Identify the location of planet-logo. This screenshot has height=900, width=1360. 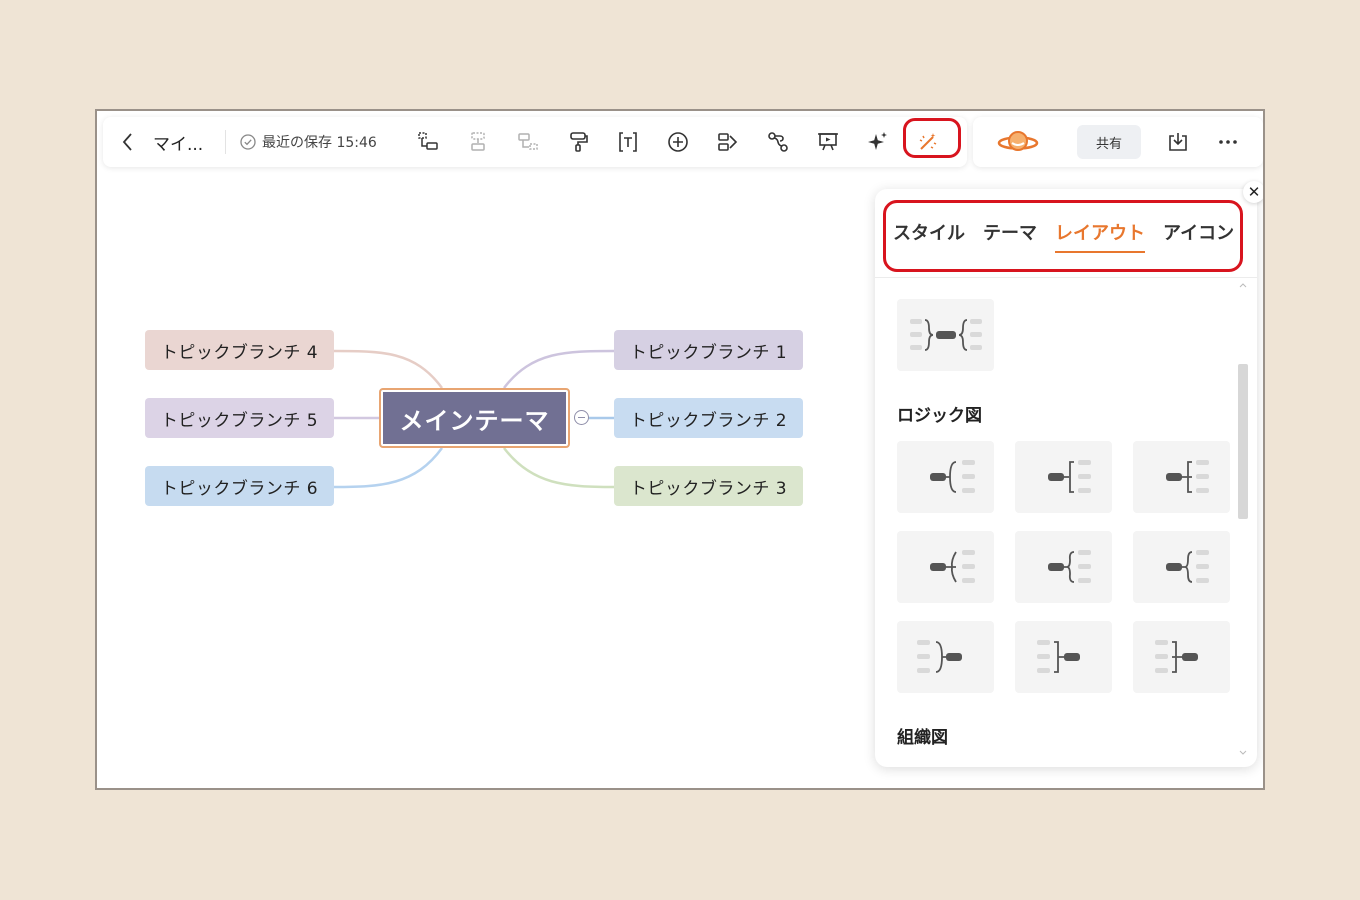
(1018, 142).